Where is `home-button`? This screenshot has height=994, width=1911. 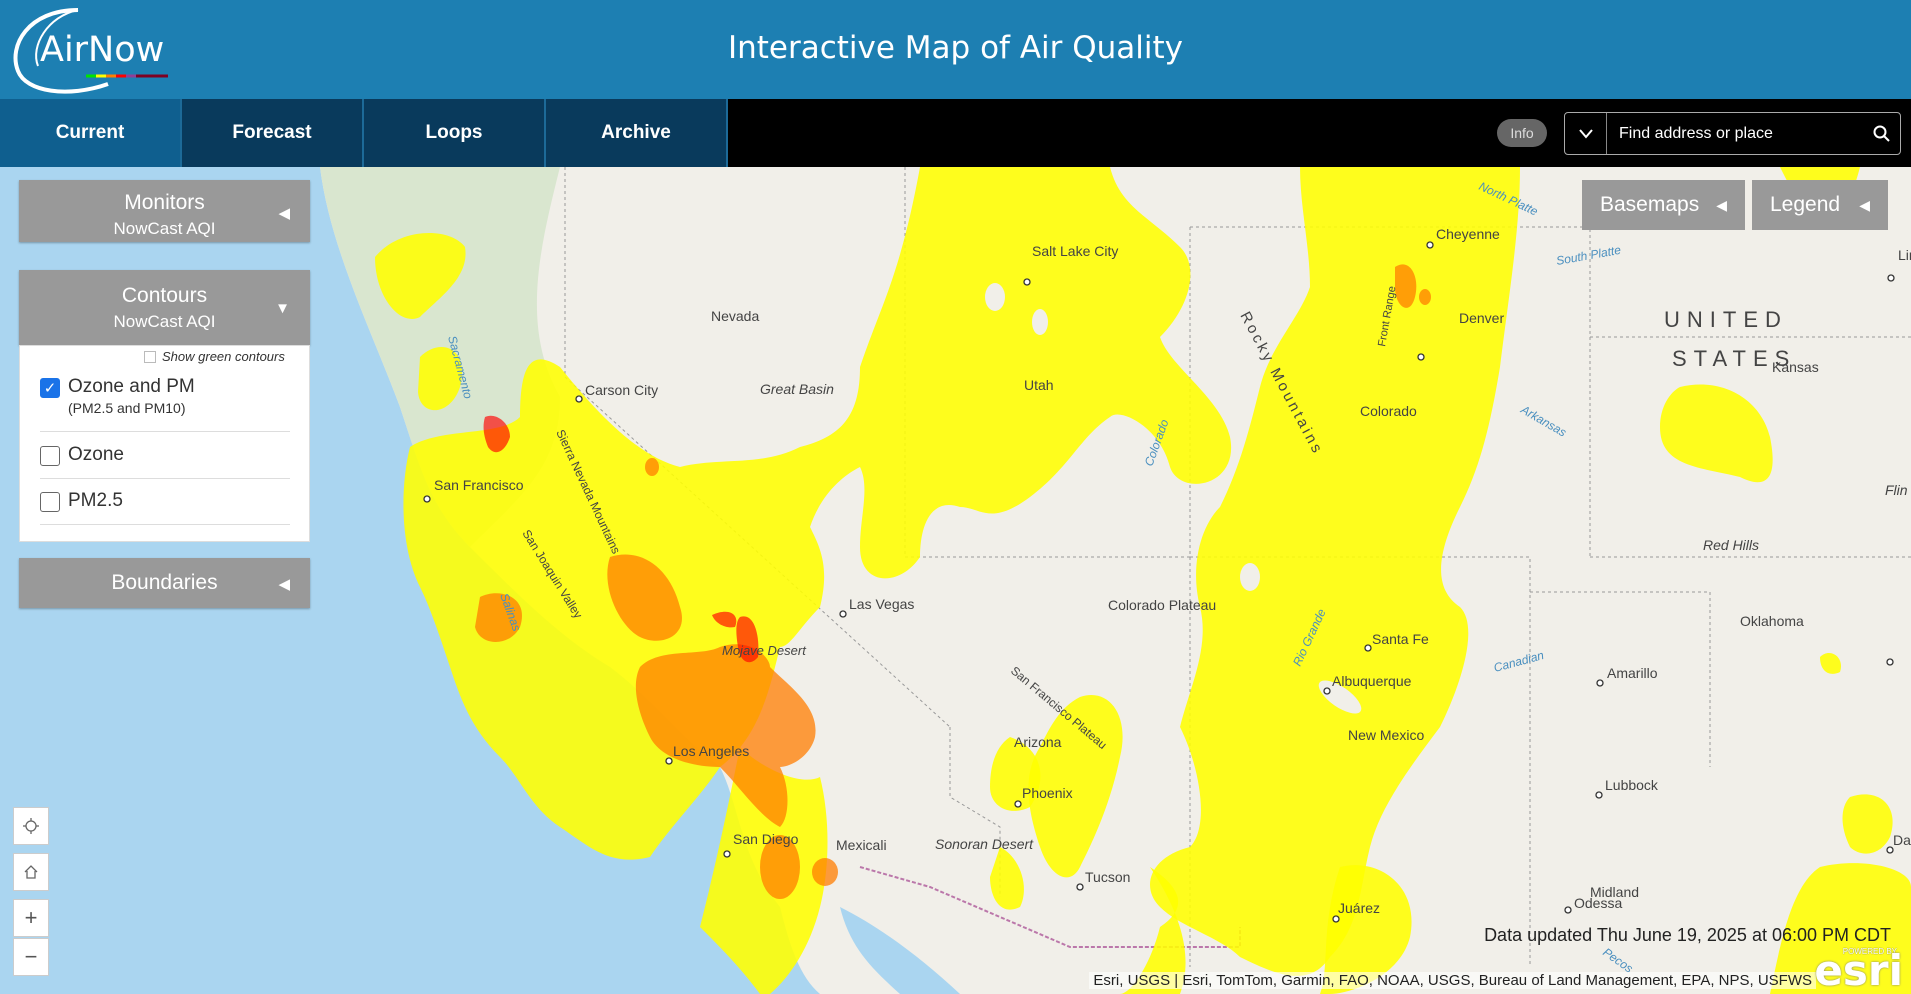 home-button is located at coordinates (31, 872).